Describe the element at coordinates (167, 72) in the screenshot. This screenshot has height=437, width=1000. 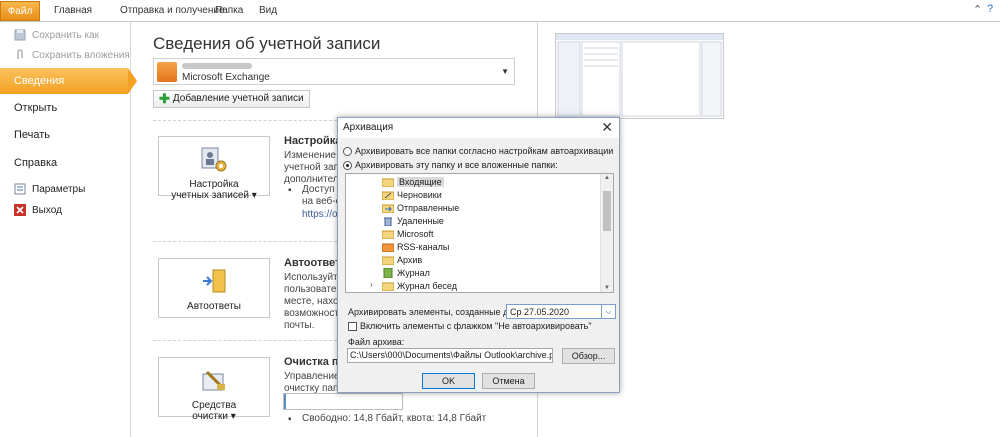
I see `exchange-icon` at that location.